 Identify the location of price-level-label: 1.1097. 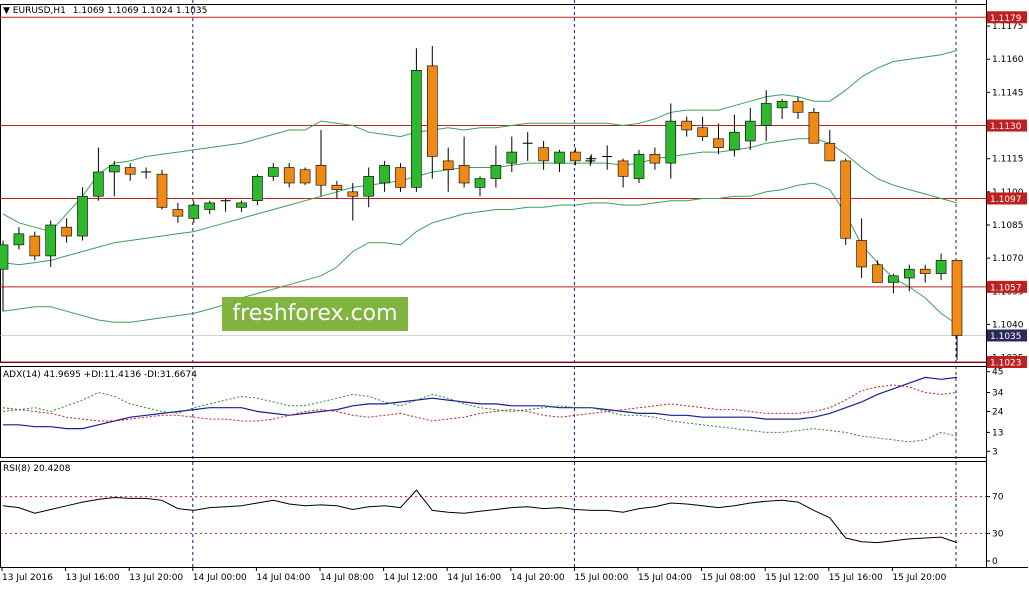
(1006, 200).